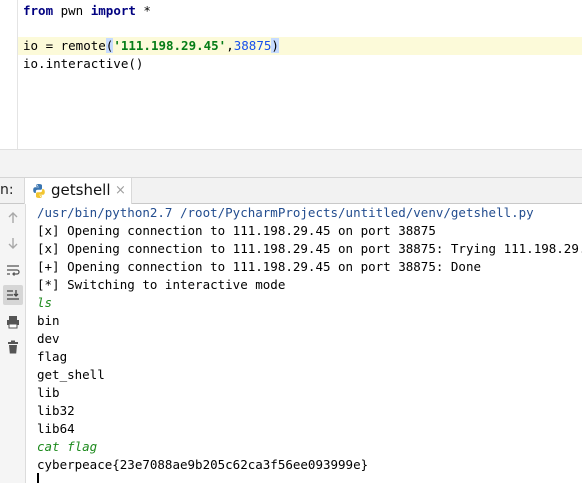 This screenshot has height=483, width=582. What do you see at coordinates (13, 270) in the screenshot?
I see `soft-wrap-icon` at bounding box center [13, 270].